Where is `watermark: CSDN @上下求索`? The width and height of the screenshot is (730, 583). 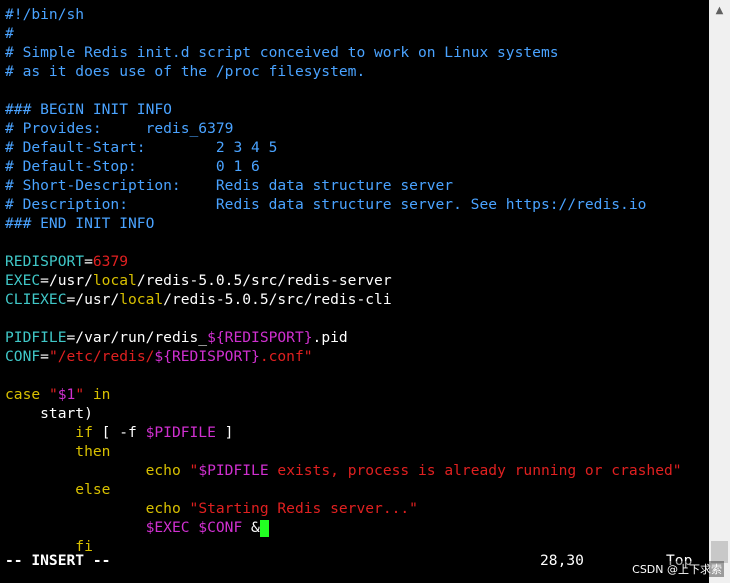
watermark: CSDN @上下求索 is located at coordinates (677, 569).